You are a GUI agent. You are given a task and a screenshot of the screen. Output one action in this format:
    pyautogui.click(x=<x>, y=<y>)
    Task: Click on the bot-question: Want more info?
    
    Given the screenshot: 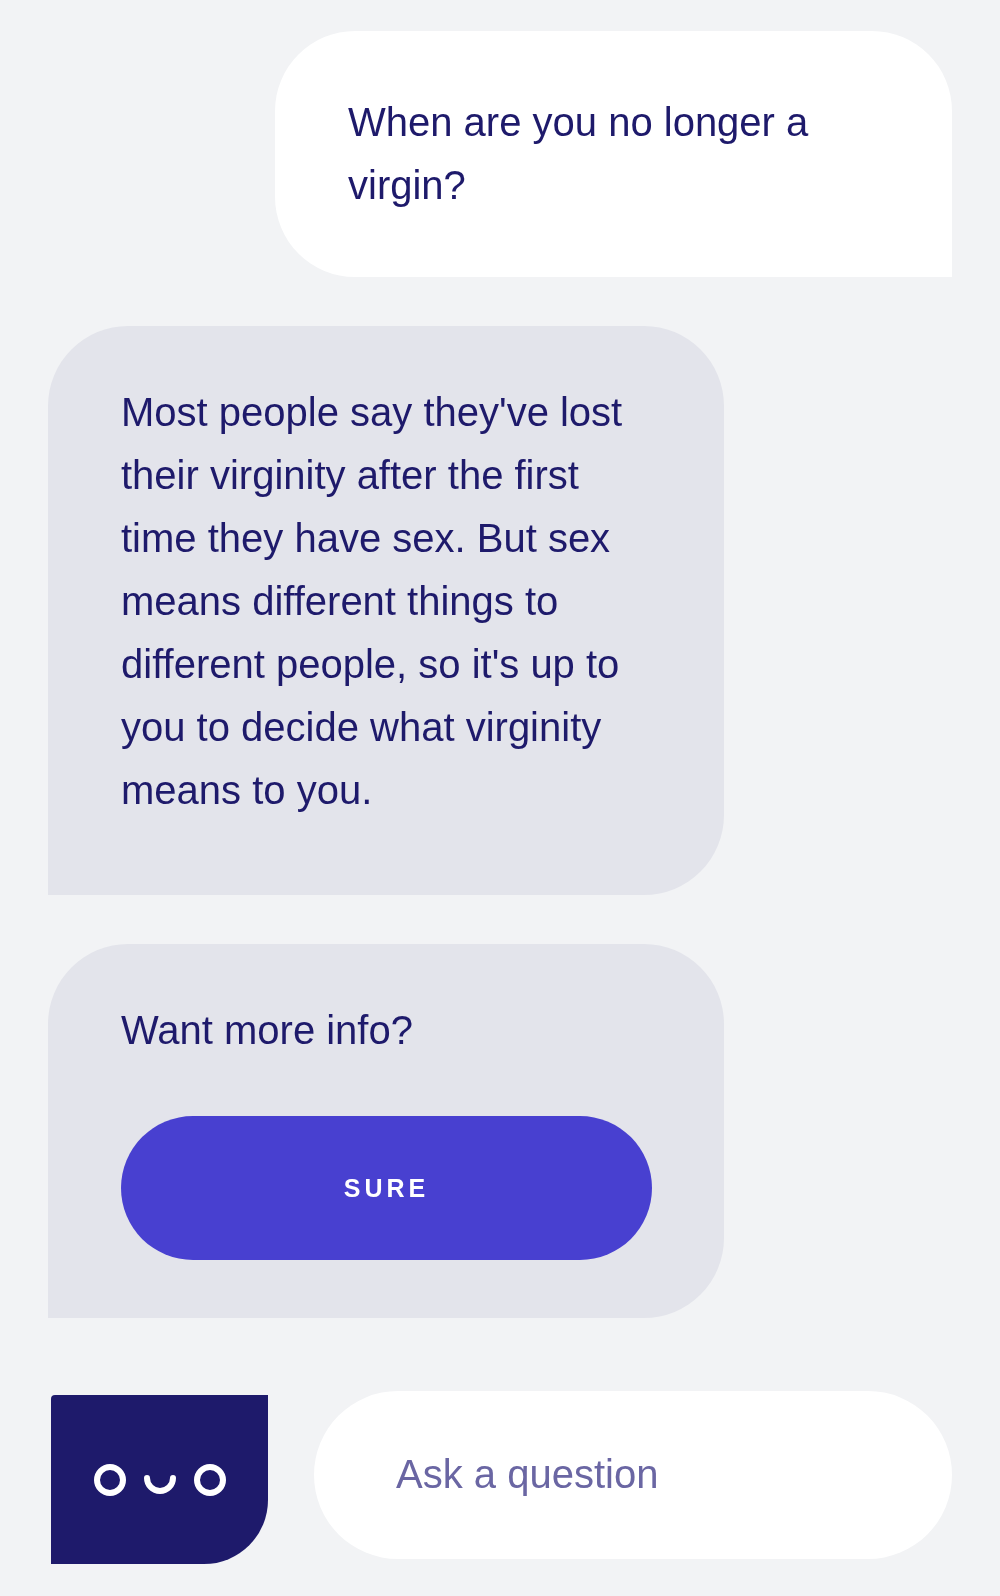 What is the action you would take?
    pyautogui.click(x=267, y=1030)
    